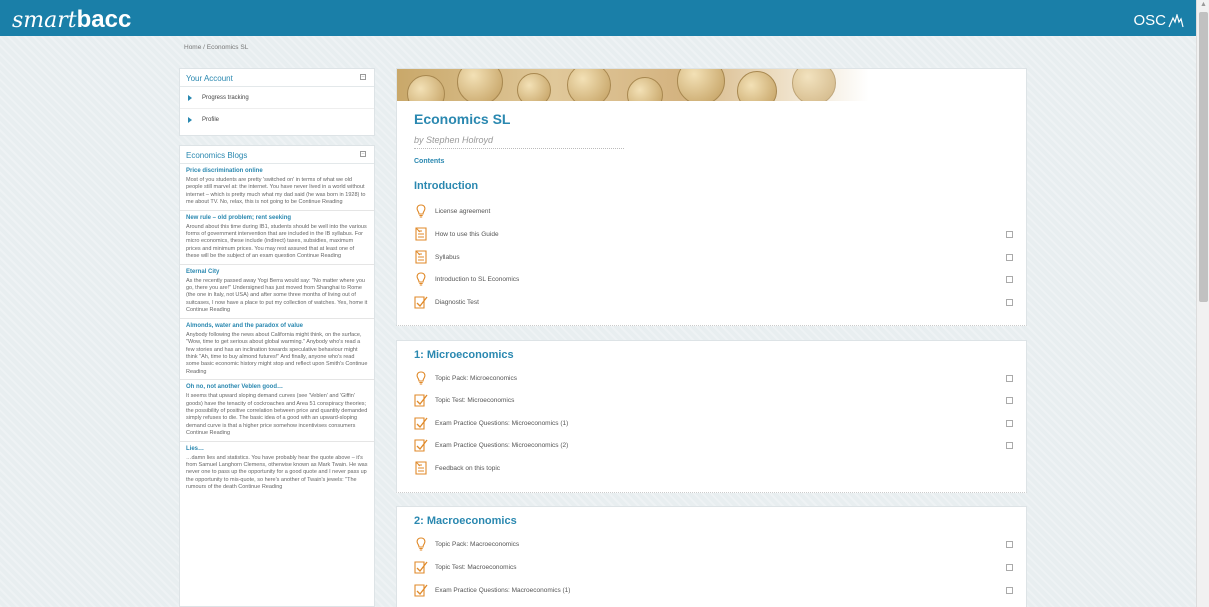  Describe the element at coordinates (714, 212) in the screenshot. I see `resource-item: License agreement` at that location.